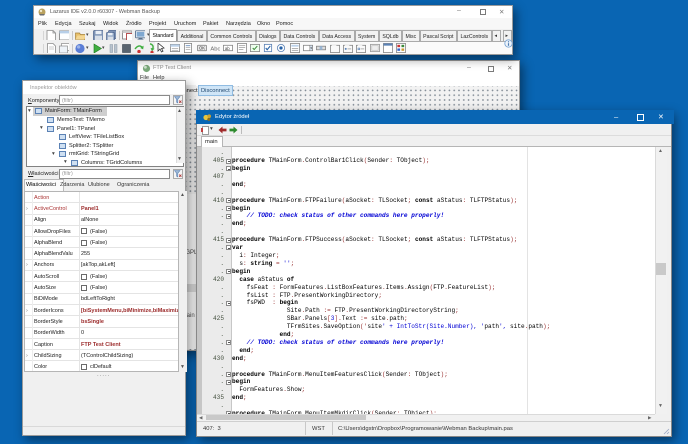  What do you see at coordinates (227, 47) in the screenshot?
I see `svg-text: ab` at bounding box center [227, 47].